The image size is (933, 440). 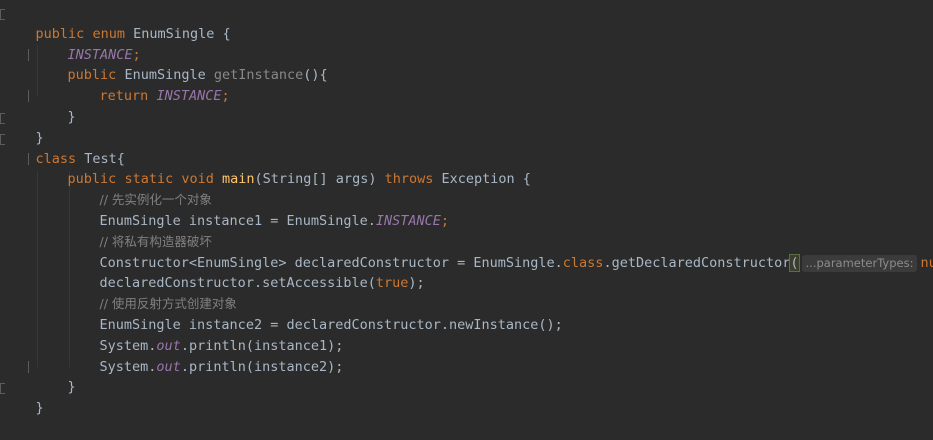 What do you see at coordinates (500, 84) in the screenshot?
I see `code-line: return INSTANCE;` at bounding box center [500, 84].